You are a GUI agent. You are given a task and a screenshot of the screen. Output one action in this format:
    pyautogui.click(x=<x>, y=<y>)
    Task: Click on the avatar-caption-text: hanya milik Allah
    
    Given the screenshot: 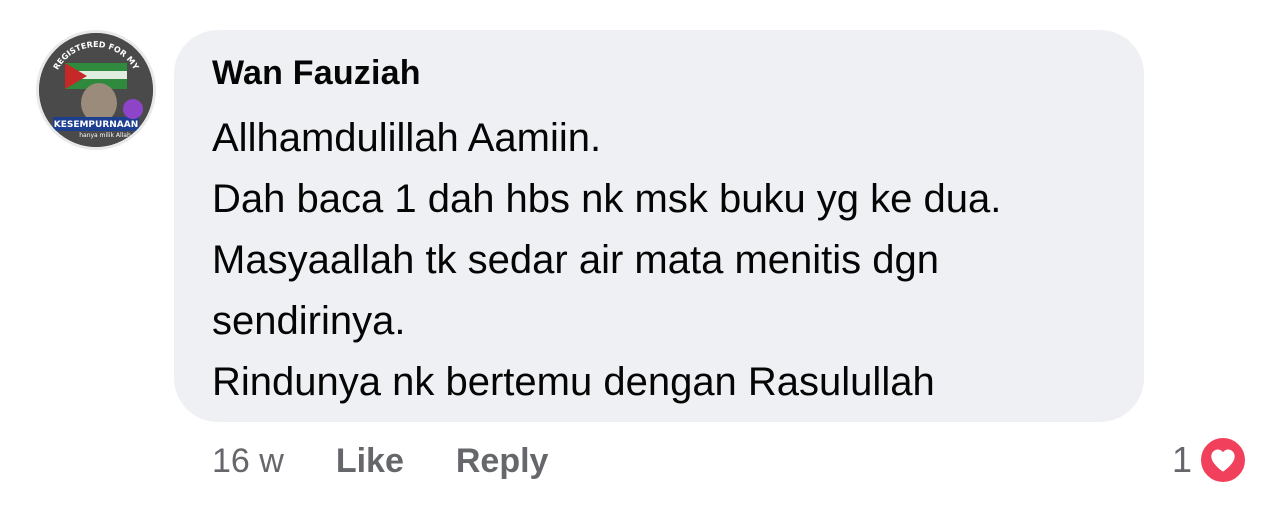 What is the action you would take?
    pyautogui.click(x=105, y=135)
    